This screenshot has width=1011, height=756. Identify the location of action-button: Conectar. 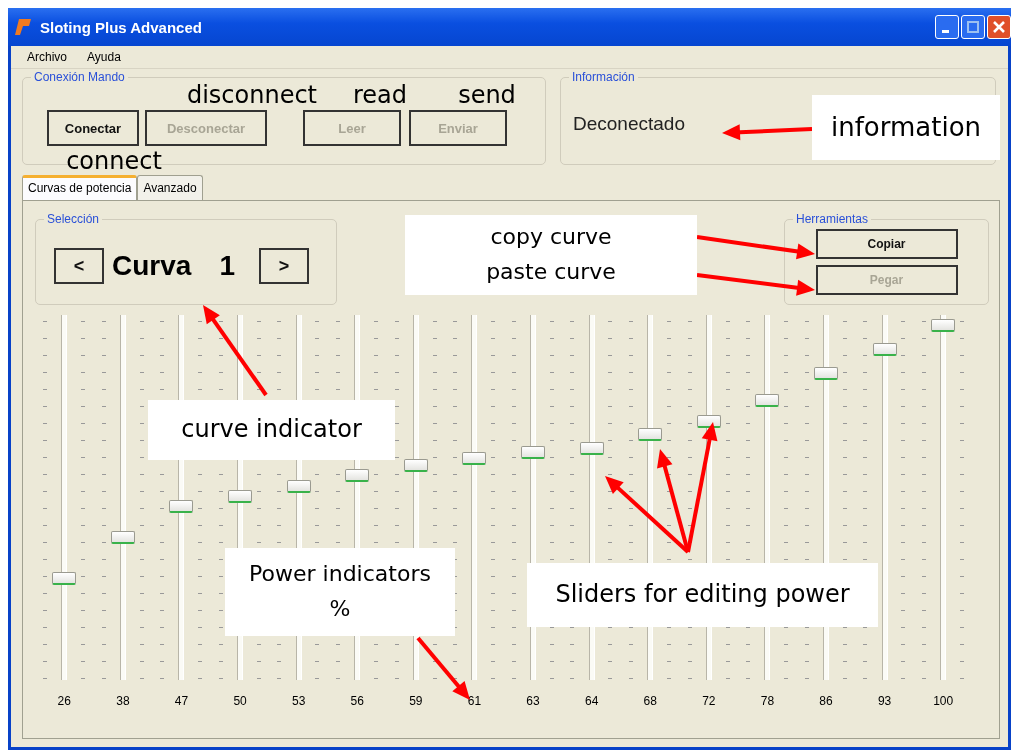
(93, 128).